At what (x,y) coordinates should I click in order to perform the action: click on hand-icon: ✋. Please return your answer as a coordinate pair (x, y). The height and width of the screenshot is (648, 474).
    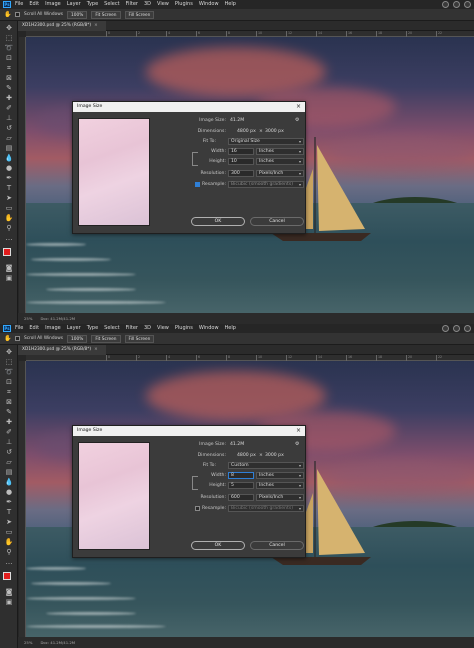
    Looking at the image, I should click on (7, 14).